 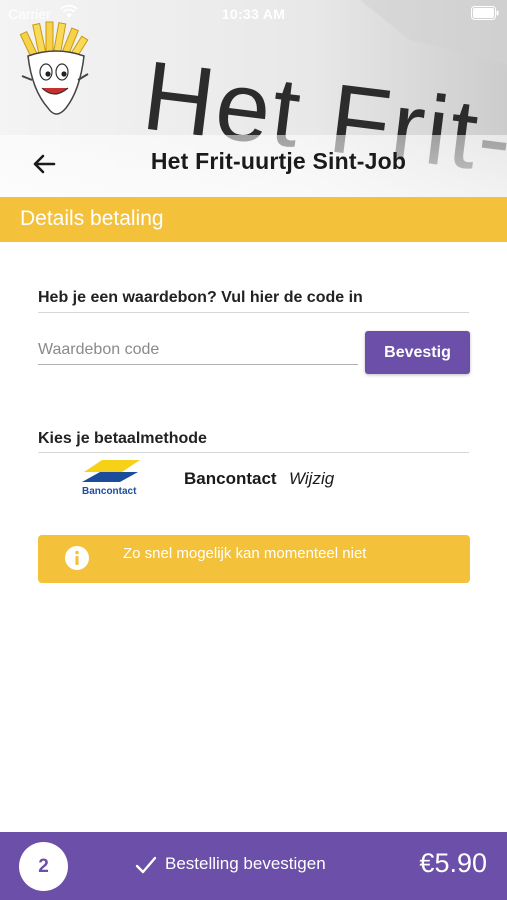 I want to click on page-title: Het Frit-uurtje Sint-Job, so click(x=278, y=161).